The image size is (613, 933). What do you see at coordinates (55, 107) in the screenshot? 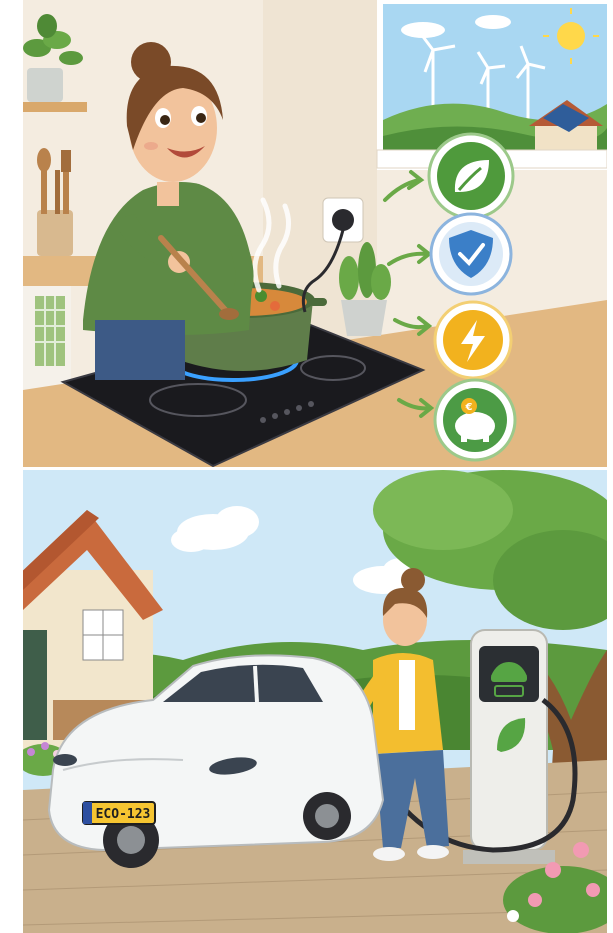
I see `wall-shelf` at bounding box center [55, 107].